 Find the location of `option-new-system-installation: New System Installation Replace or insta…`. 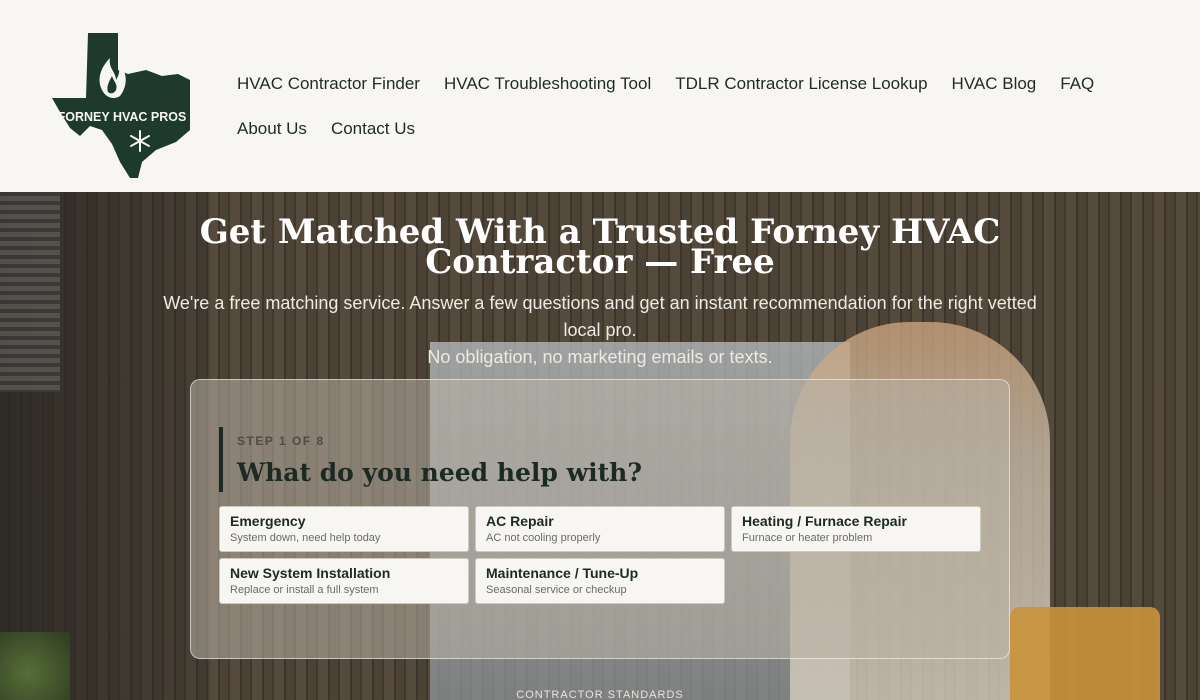

option-new-system-installation: New System Installation Replace or insta… is located at coordinates (344, 581).